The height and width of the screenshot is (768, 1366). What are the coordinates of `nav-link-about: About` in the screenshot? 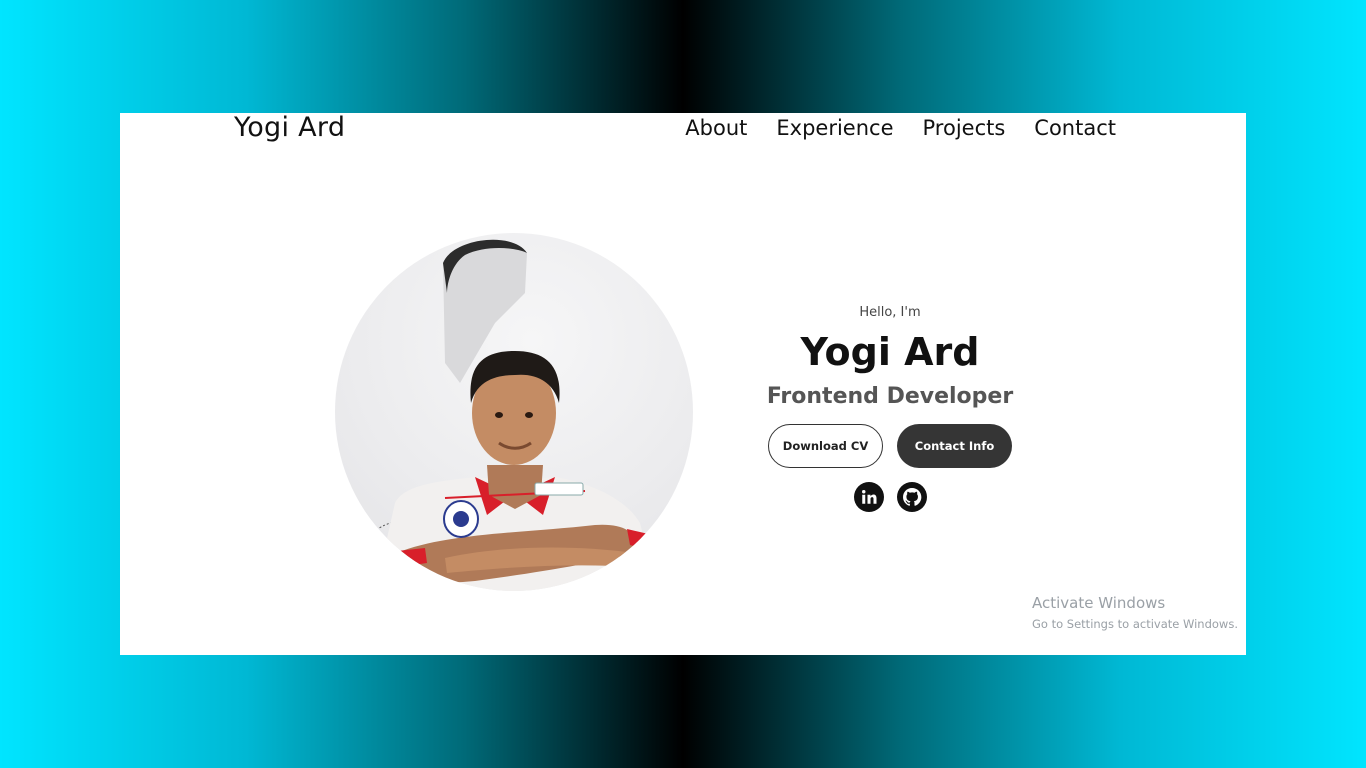 It's located at (716, 128).